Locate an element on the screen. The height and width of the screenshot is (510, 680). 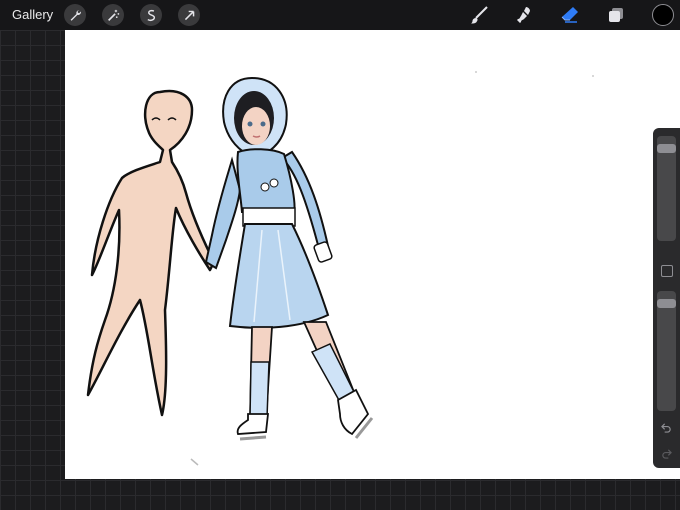
actions-button is located at coordinates (75, 15).